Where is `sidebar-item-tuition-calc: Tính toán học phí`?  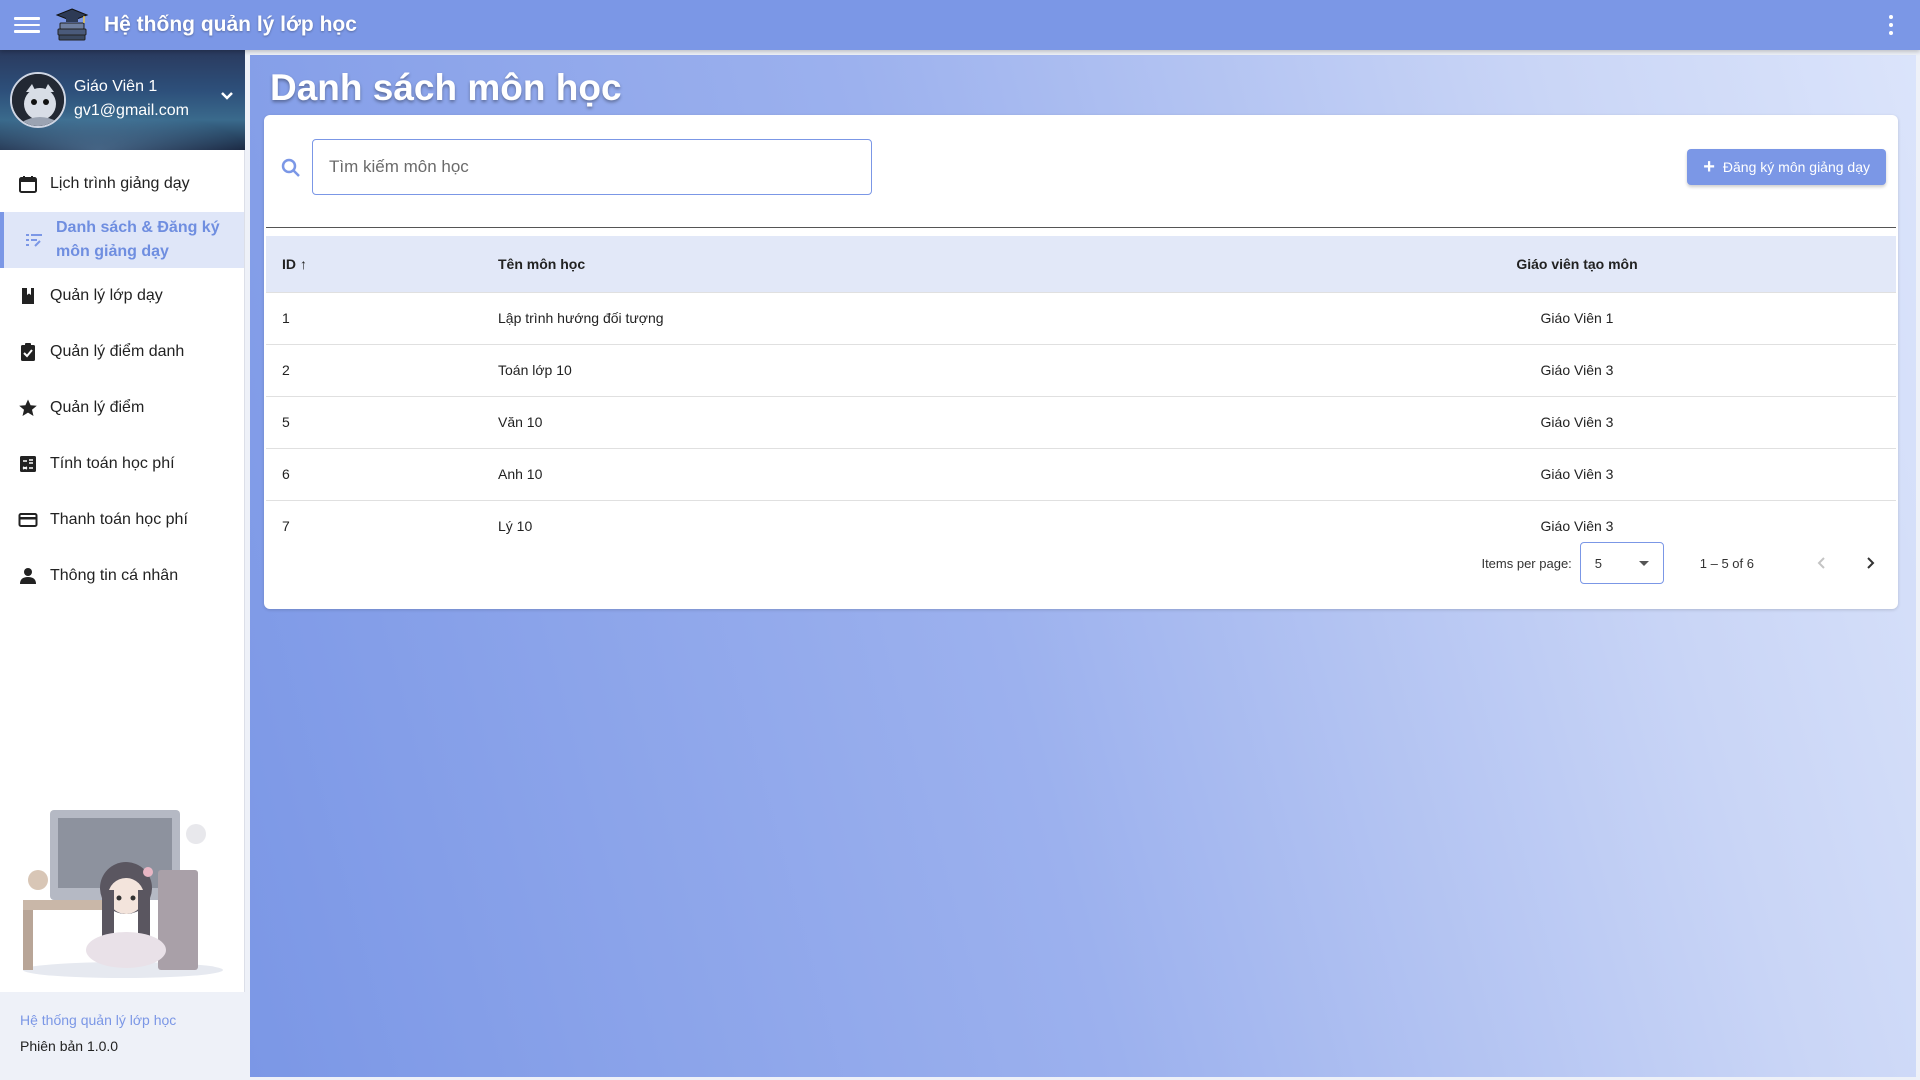
sidebar-item-tuition-calc: Tính toán học phí is located at coordinates (122, 464).